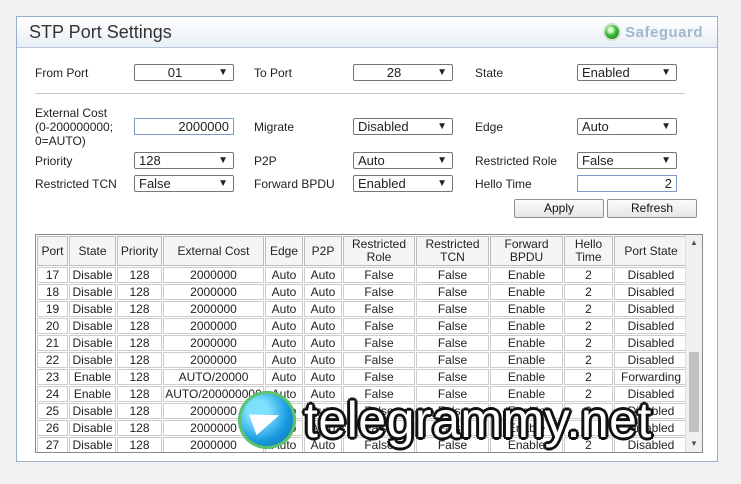  Describe the element at coordinates (379, 251) in the screenshot. I see `col-header: Restricted Role` at that location.